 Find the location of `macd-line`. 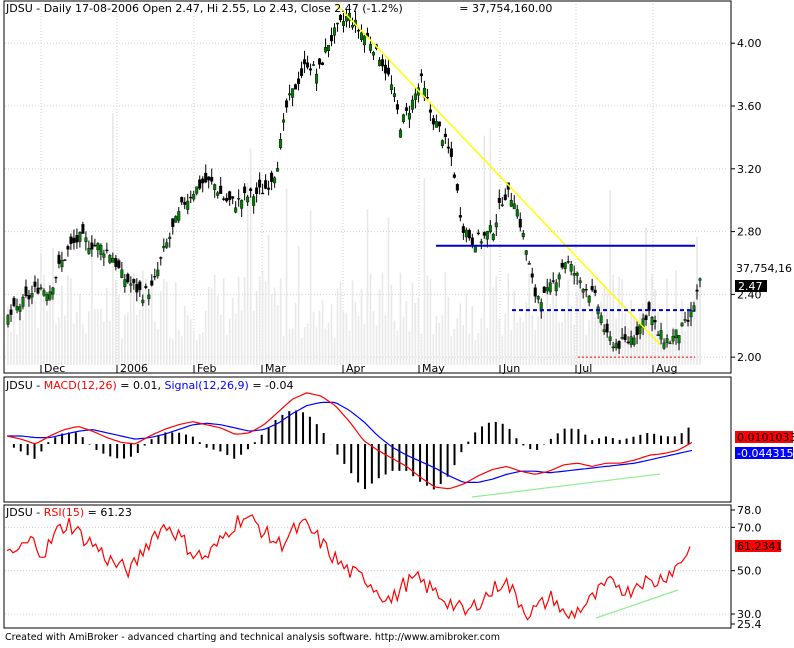

macd-line is located at coordinates (349, 441).